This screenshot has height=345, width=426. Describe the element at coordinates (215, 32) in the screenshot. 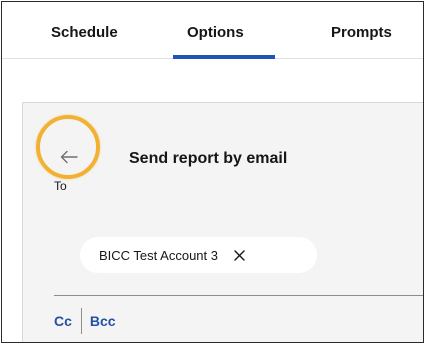

I see `tab-options: Options` at that location.